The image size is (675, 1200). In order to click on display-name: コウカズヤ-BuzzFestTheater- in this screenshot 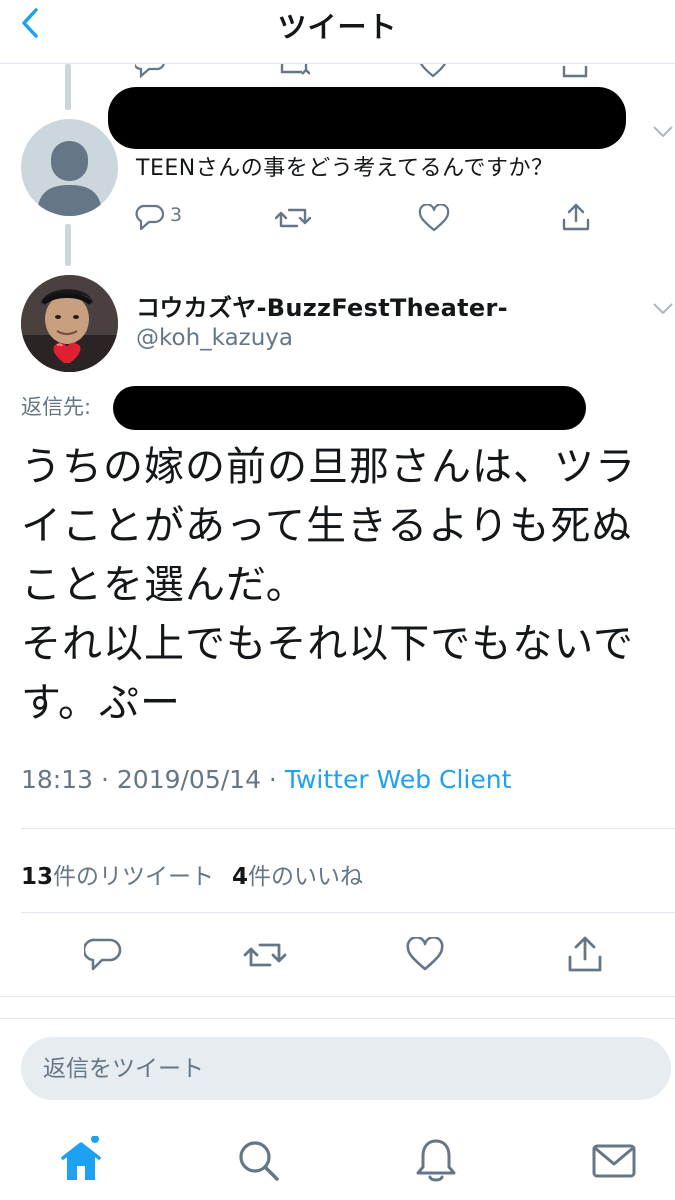, I will do `click(322, 305)`.